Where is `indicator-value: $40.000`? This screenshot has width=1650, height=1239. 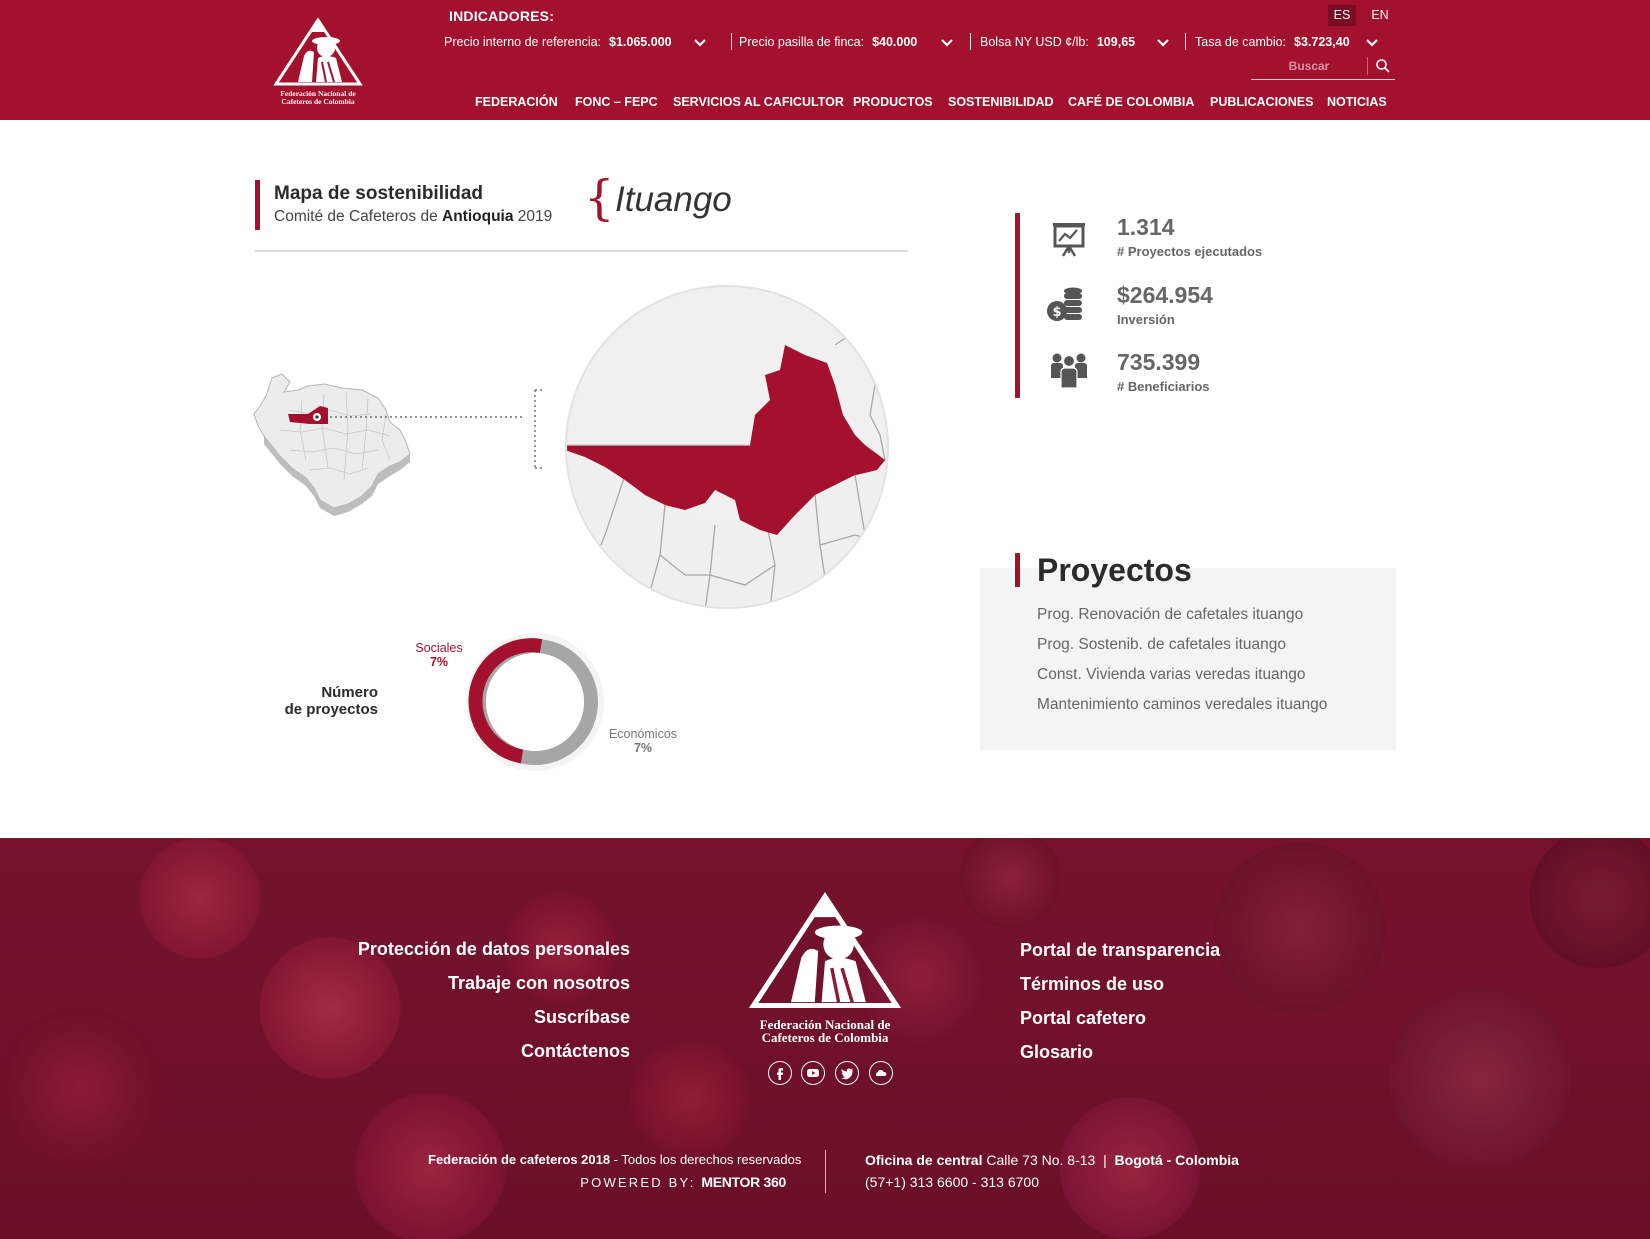
indicator-value: $40.000 is located at coordinates (895, 42).